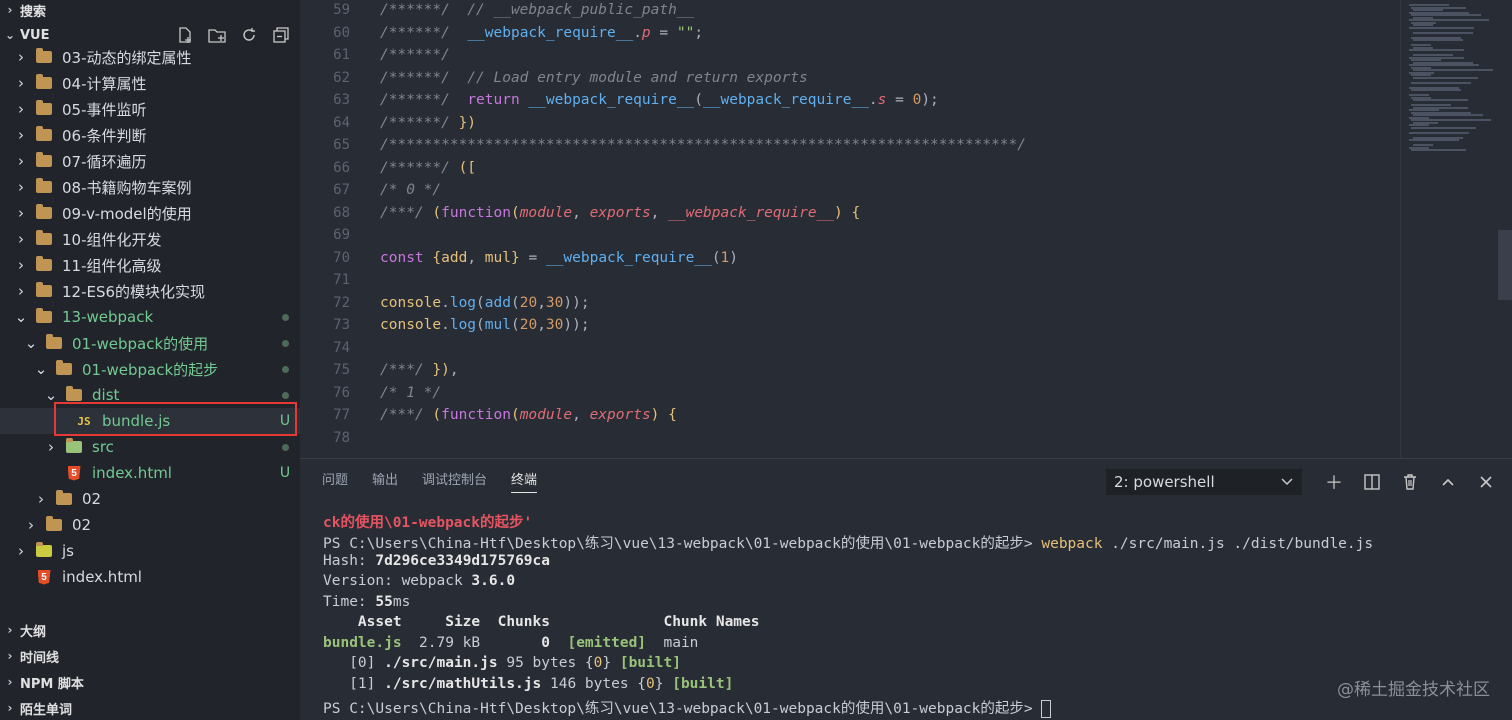  Describe the element at coordinates (341, 122) in the screenshot. I see `line-number: 64` at that location.